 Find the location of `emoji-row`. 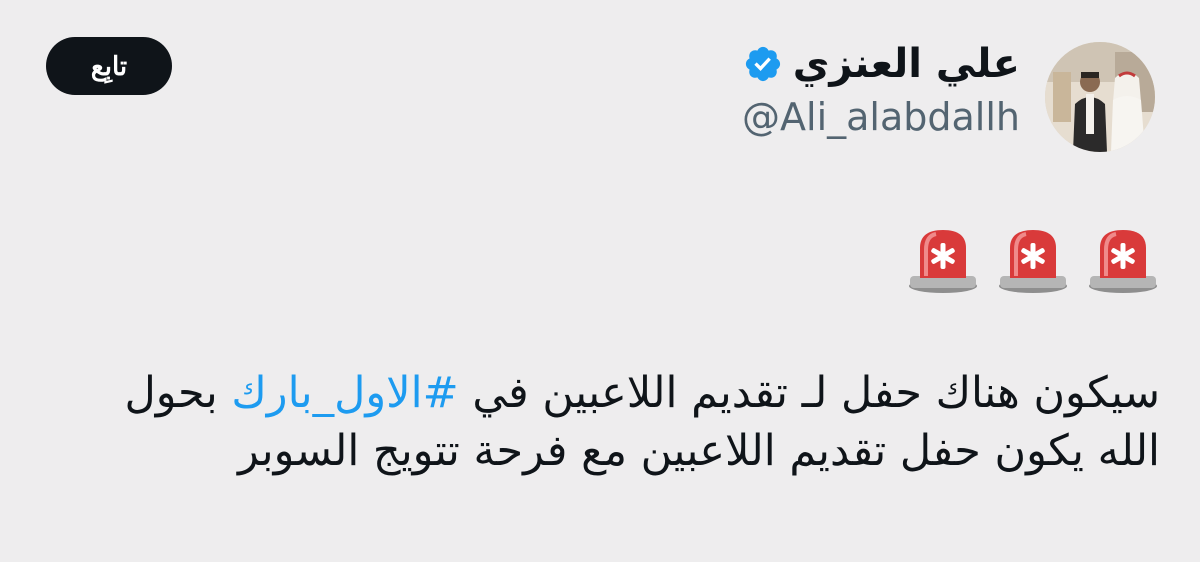

emoji-row is located at coordinates (1033, 260).